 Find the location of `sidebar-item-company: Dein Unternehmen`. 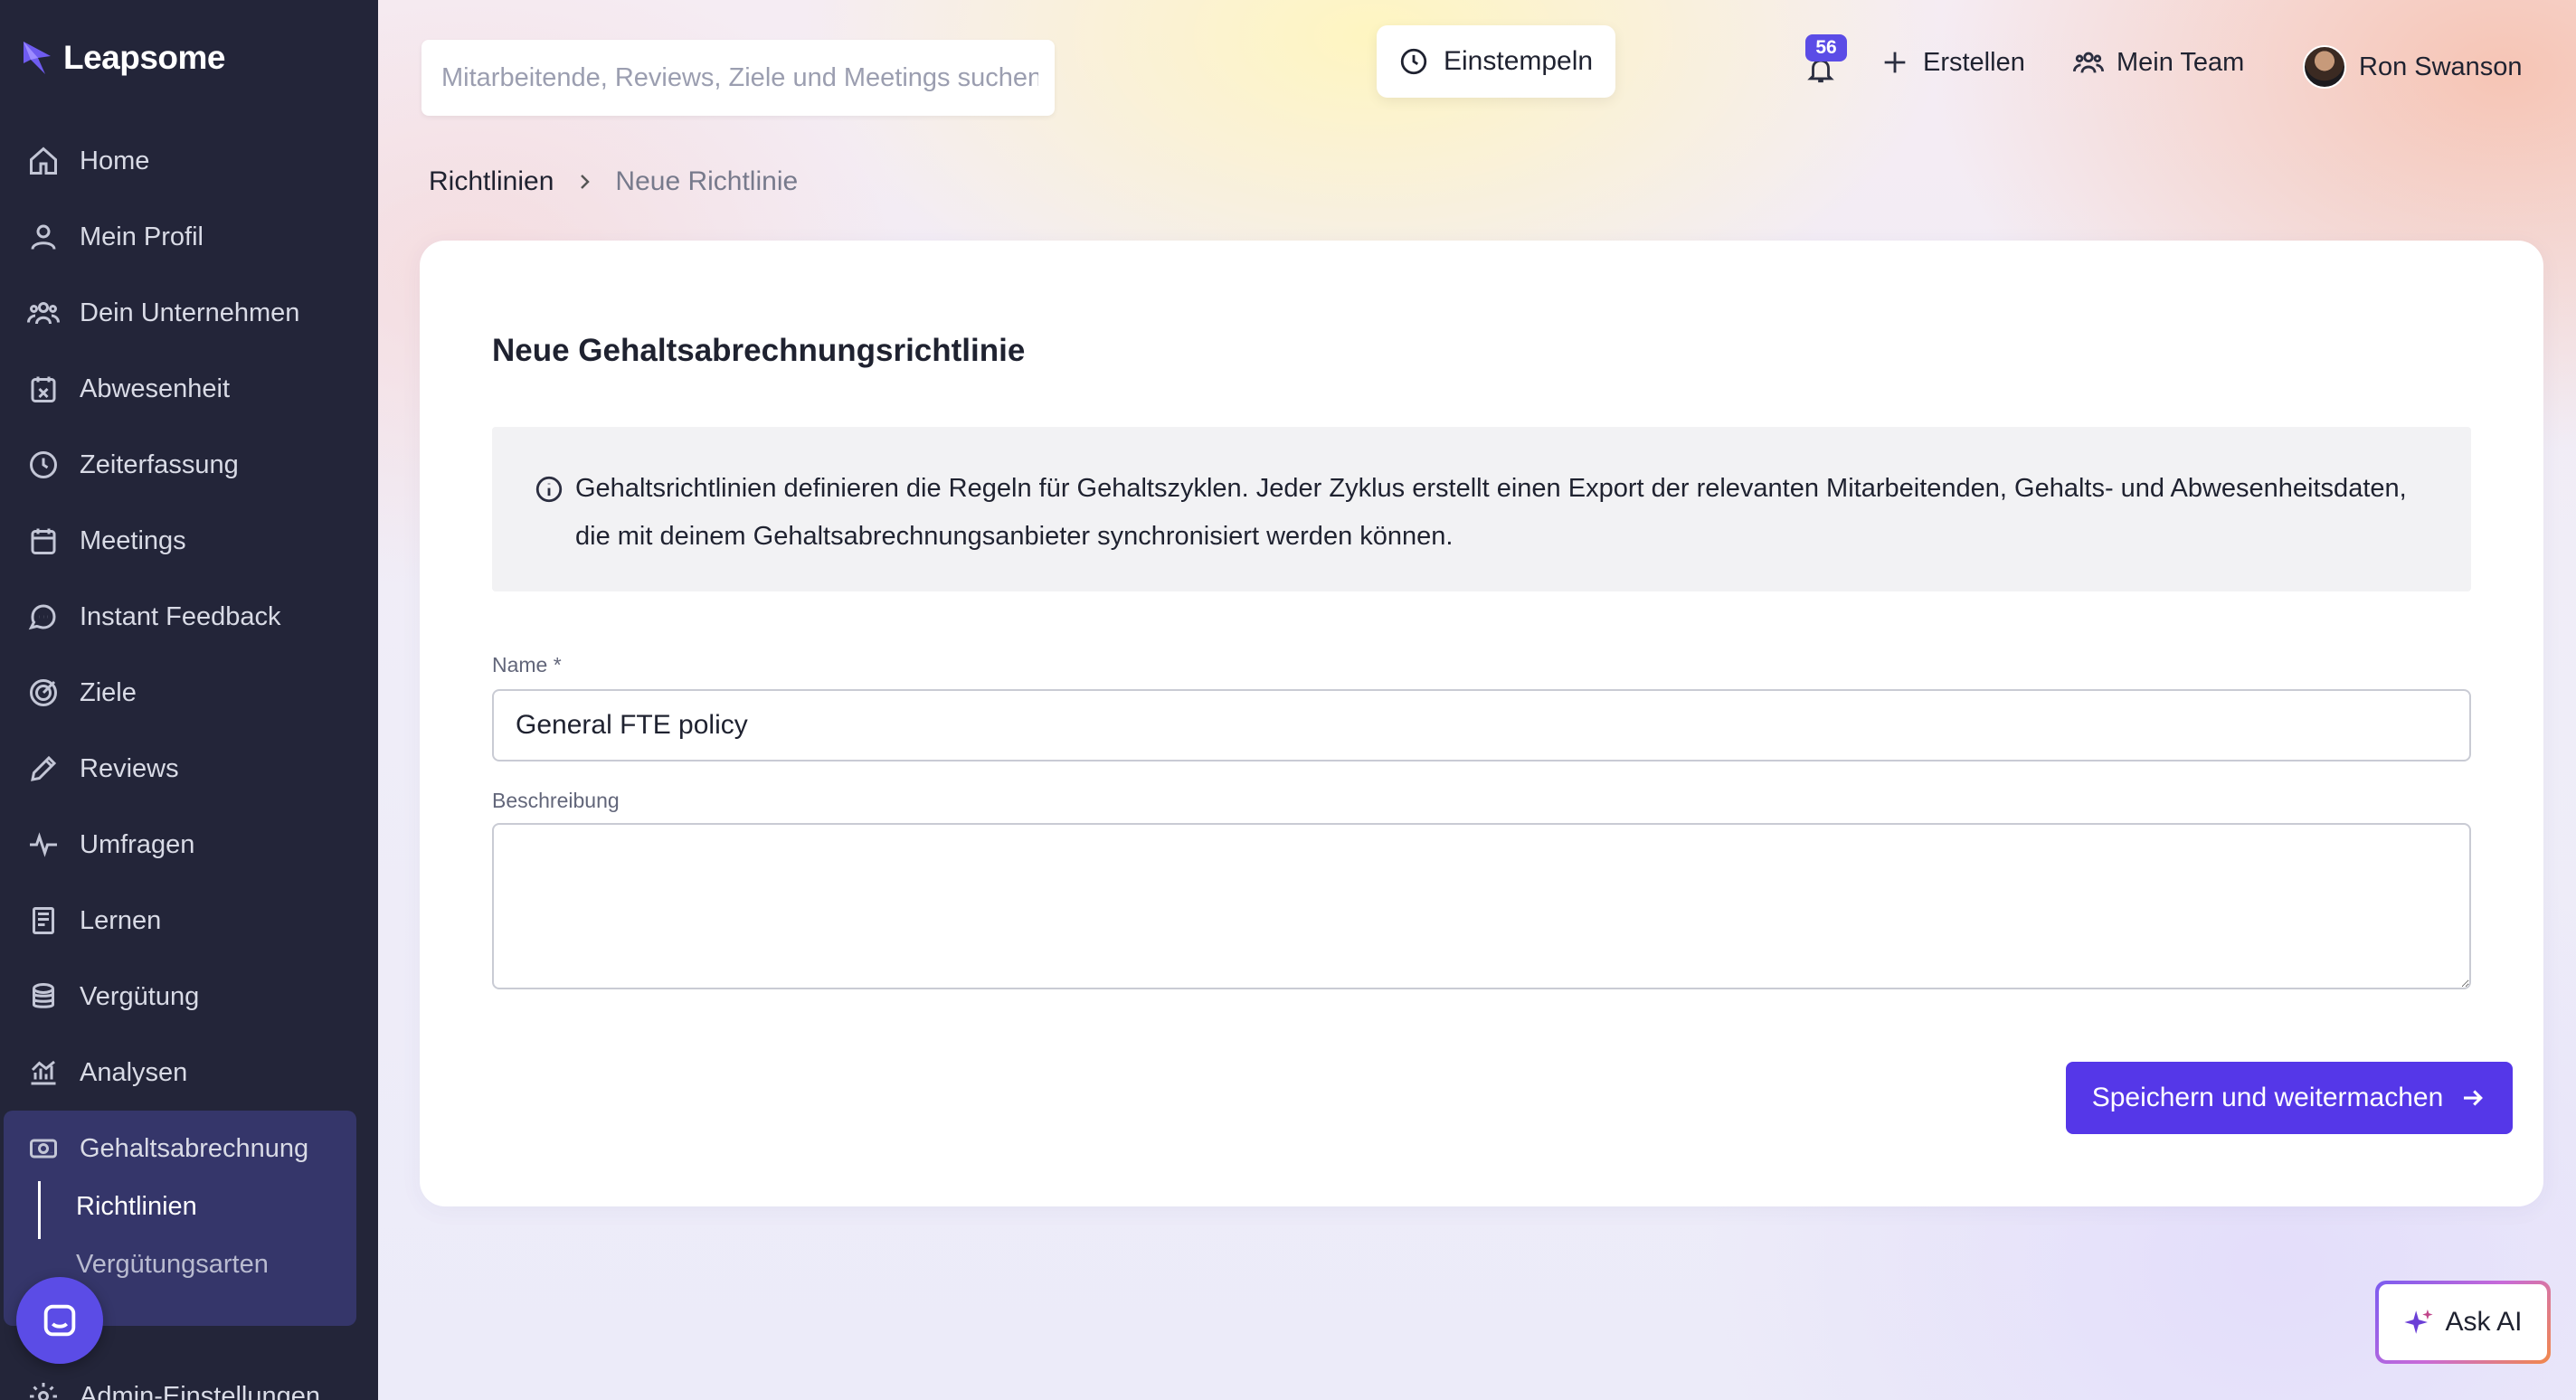

sidebar-item-company: Dein Unternehmen is located at coordinates (189, 313).